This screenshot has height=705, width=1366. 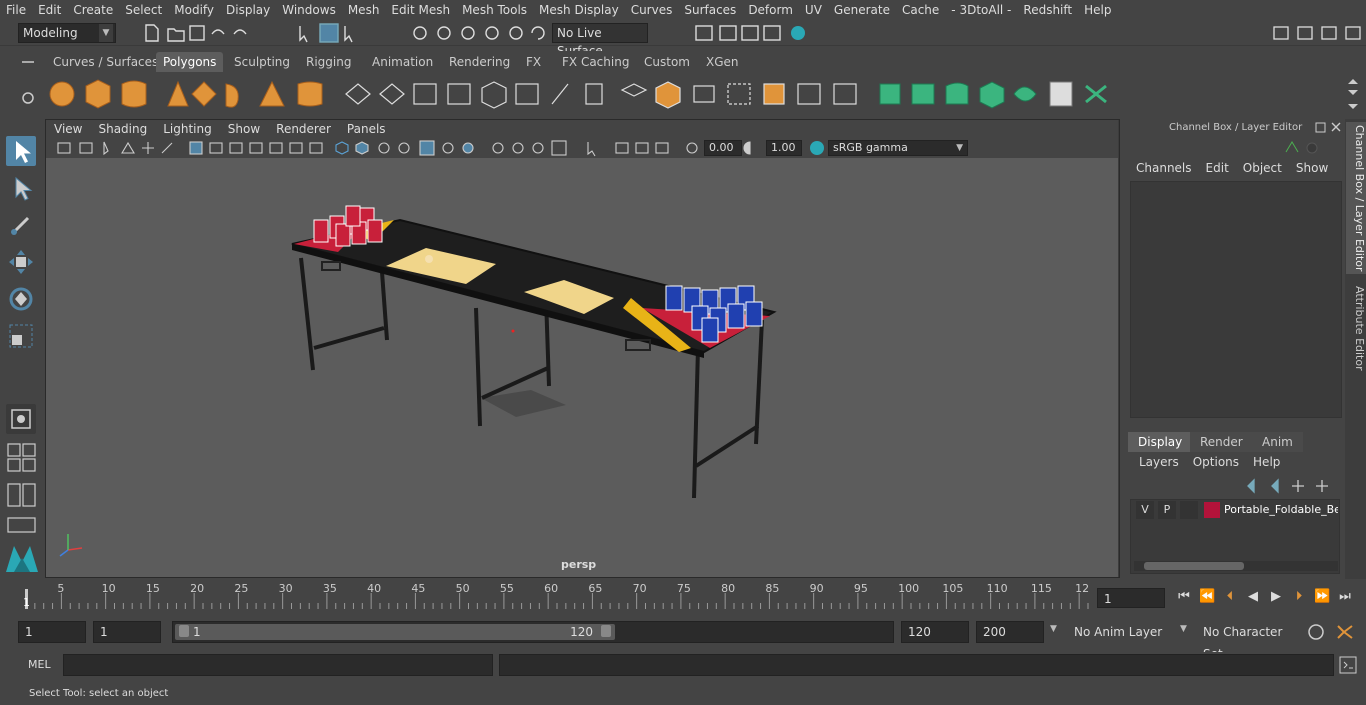 I want to click on shelf-tool-icons, so click(x=591, y=94).